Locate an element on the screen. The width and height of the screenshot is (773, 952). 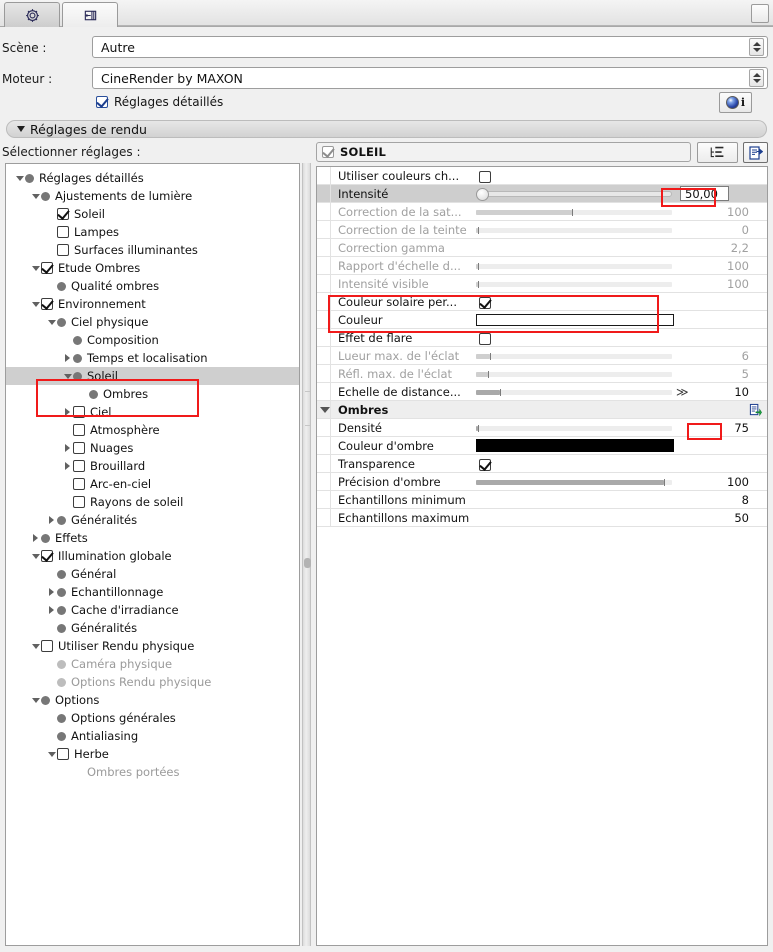
tree-item-antialiasing: Antialiasing is located at coordinates (152, 736).